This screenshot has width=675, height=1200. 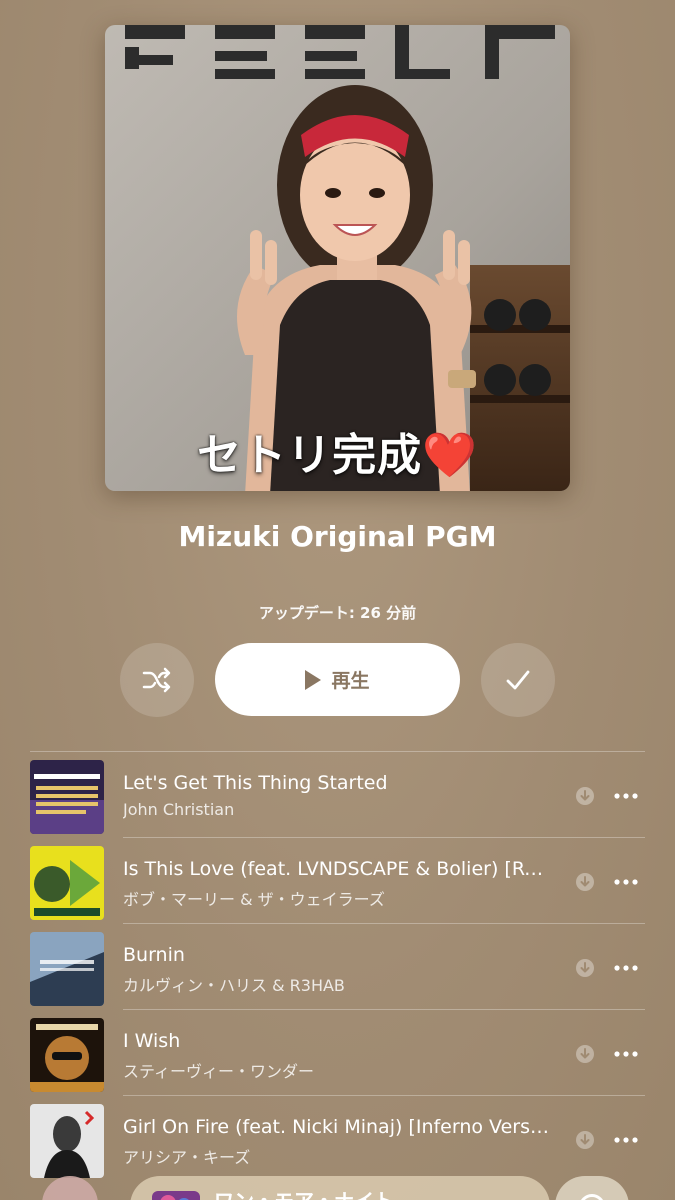 What do you see at coordinates (304, 1192) in the screenshot?
I see `mini-player-title: ワン・モア・ナイト` at bounding box center [304, 1192].